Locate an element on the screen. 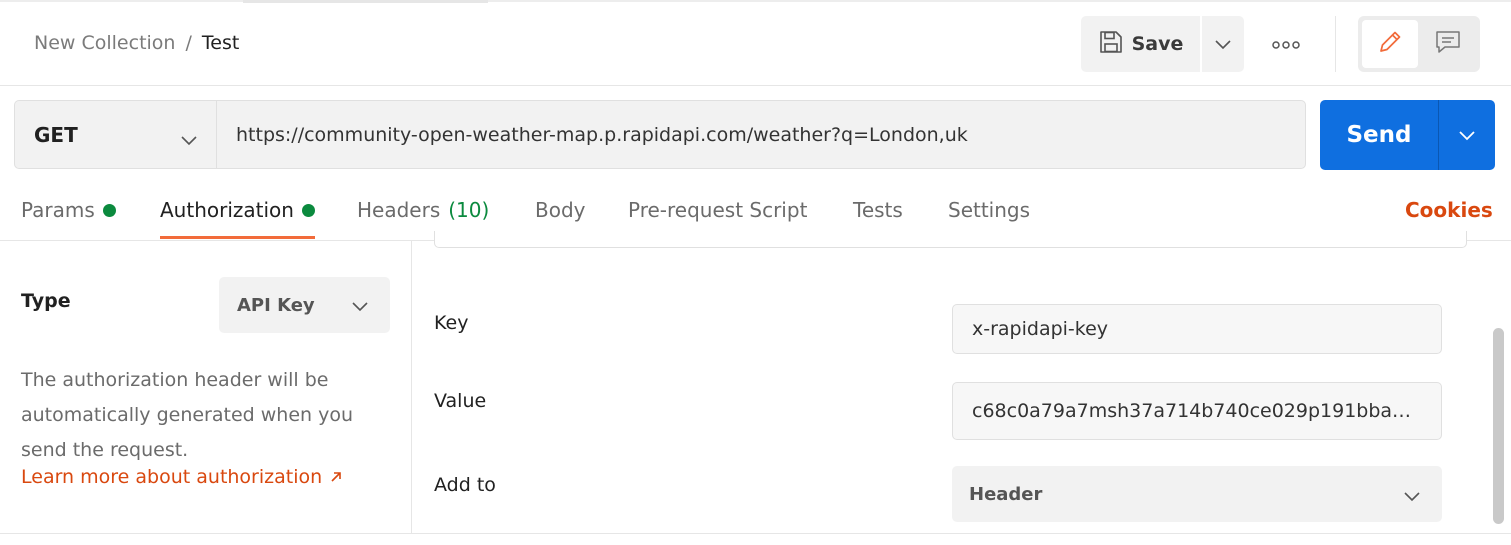 Image resolution: width=1511 pixels, height=545 pixels. tab-label: Pre-request Script is located at coordinates (718, 210).